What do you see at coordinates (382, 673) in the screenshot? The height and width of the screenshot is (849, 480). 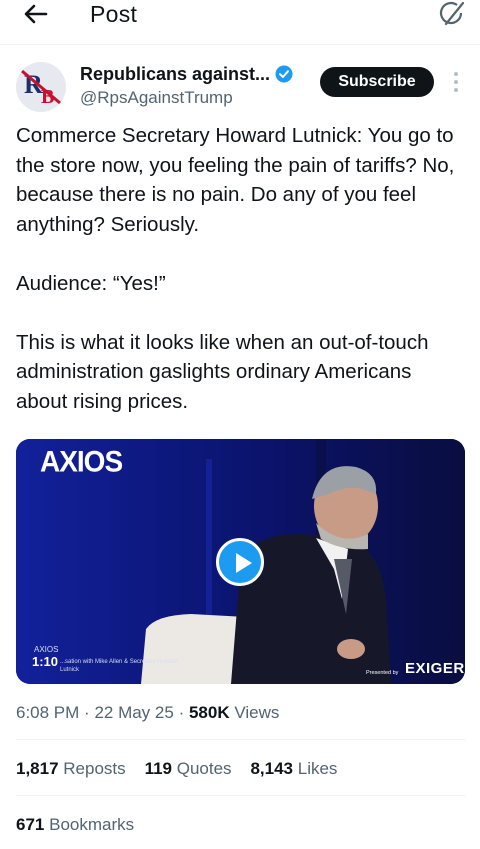 I see `sponsor-label: Presented by` at bounding box center [382, 673].